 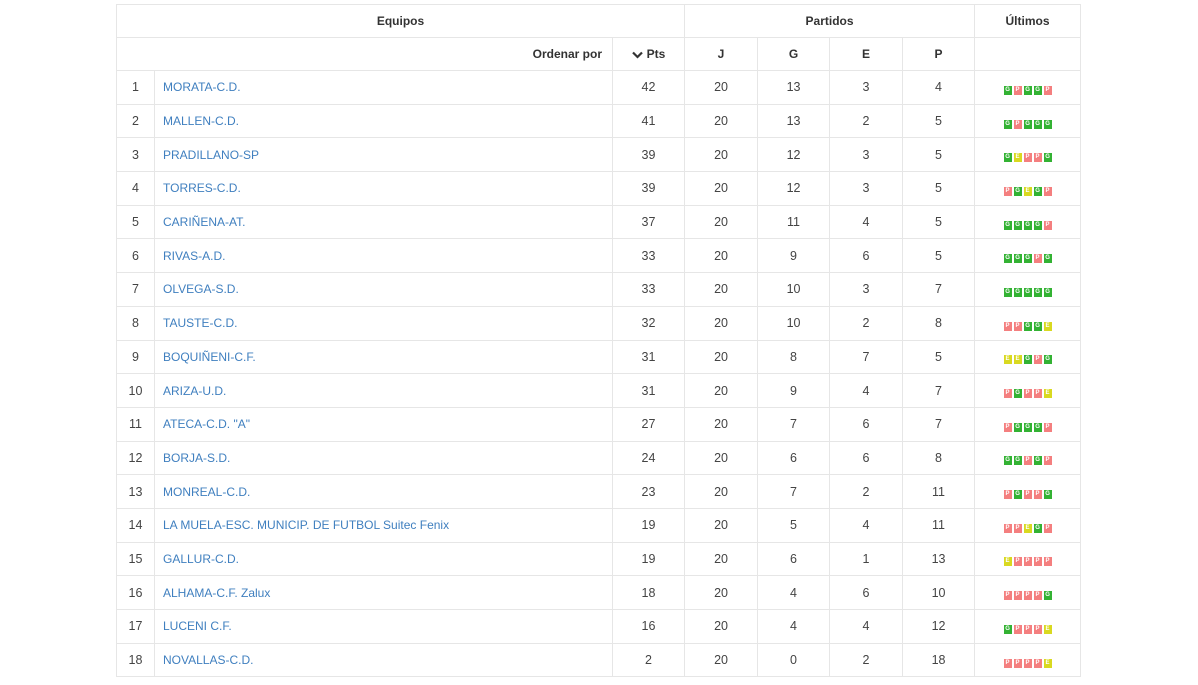 What do you see at coordinates (196, 458) in the screenshot?
I see `team-link: BORJA-S.D.` at bounding box center [196, 458].